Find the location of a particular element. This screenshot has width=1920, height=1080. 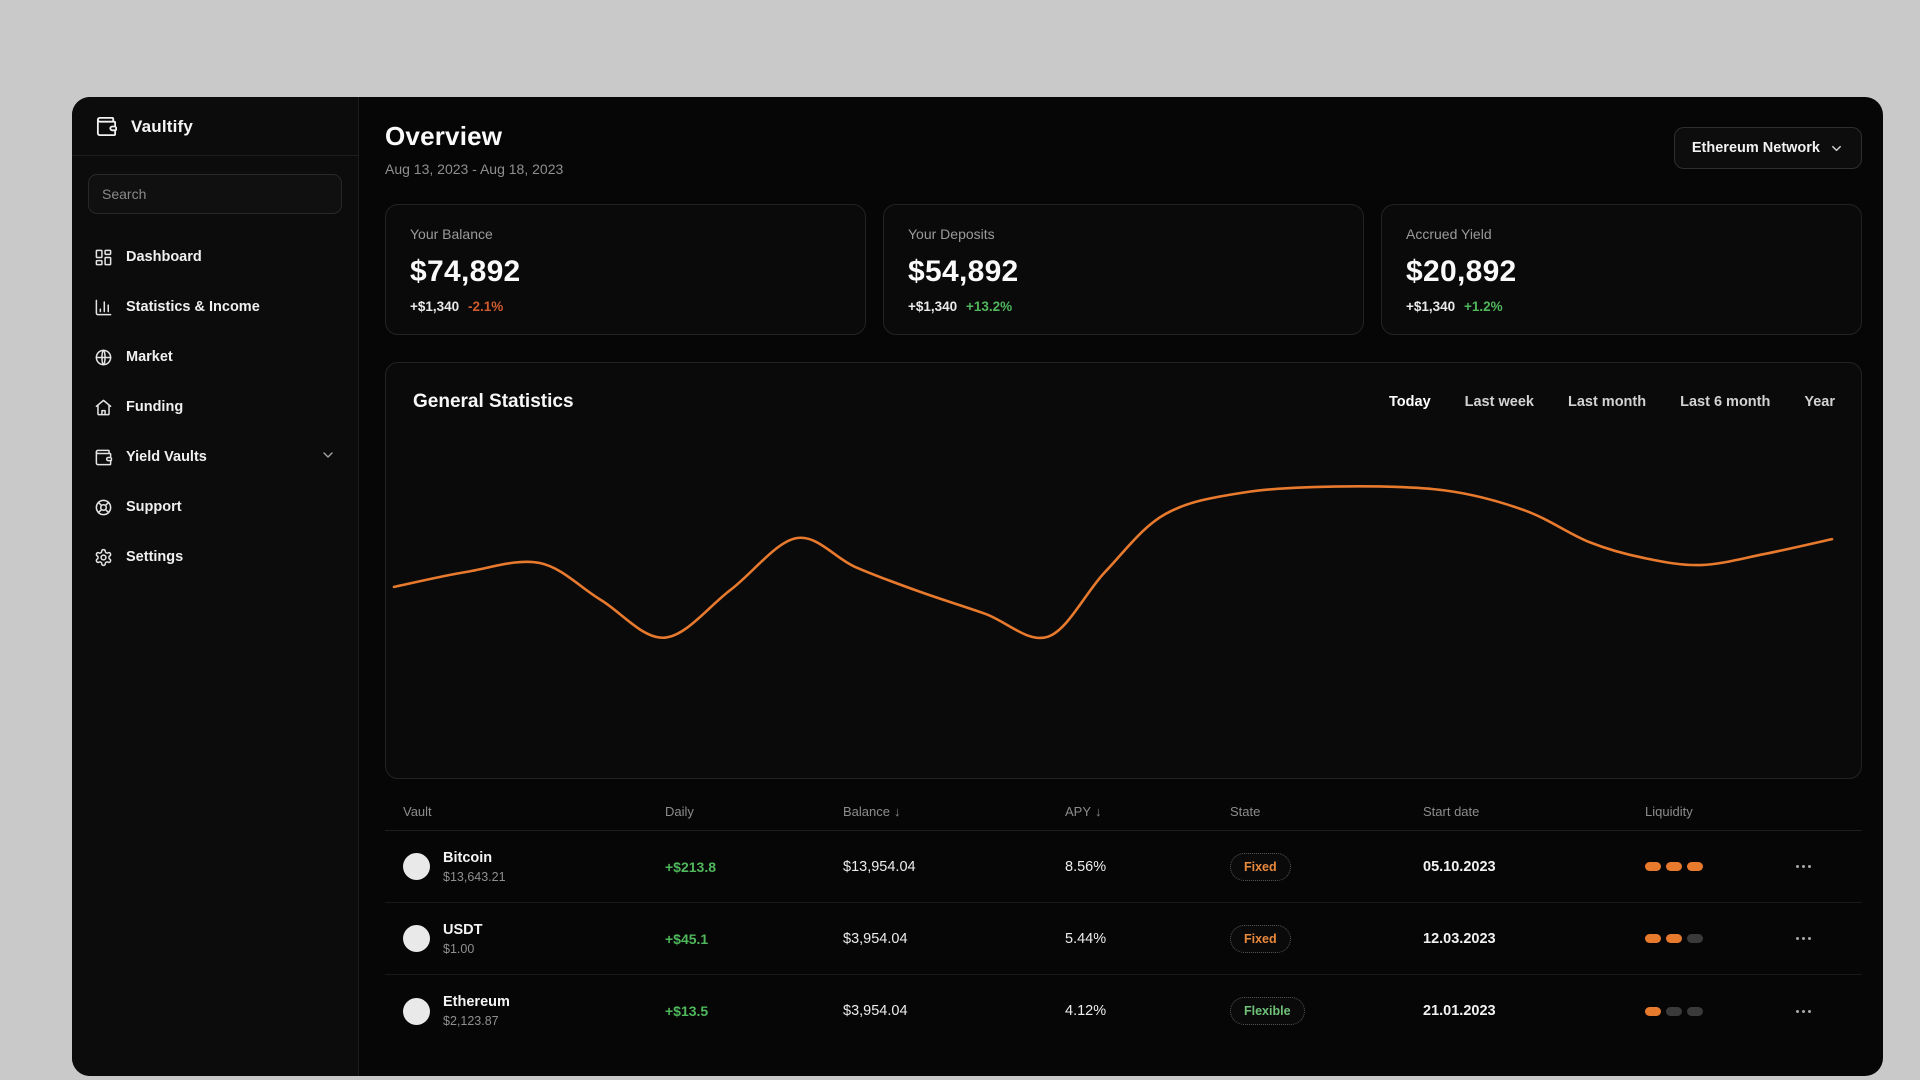

sidebar-item-settings: Settings is located at coordinates (215, 557).